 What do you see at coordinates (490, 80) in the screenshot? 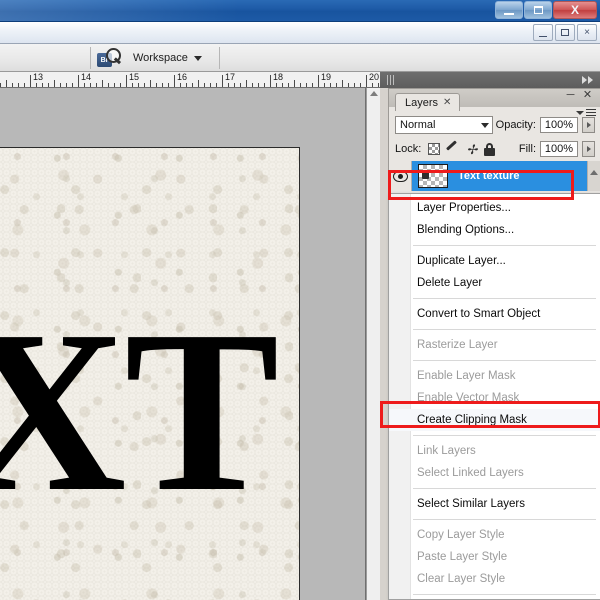
I see `dock-header` at bounding box center [490, 80].